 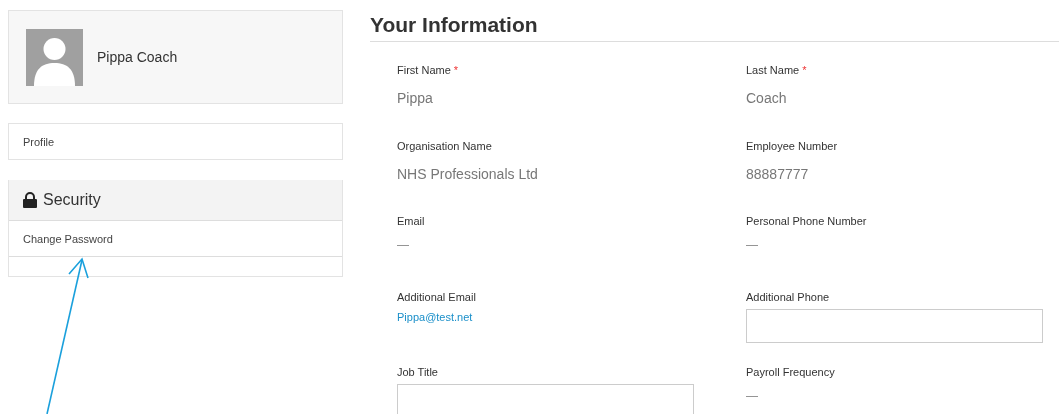 What do you see at coordinates (72, 200) in the screenshot?
I see `security-title: Security` at bounding box center [72, 200].